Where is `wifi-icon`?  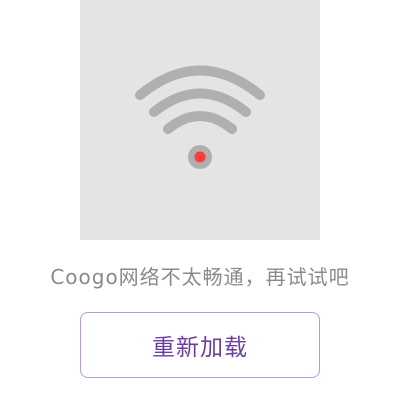
wifi-icon is located at coordinates (200, 117).